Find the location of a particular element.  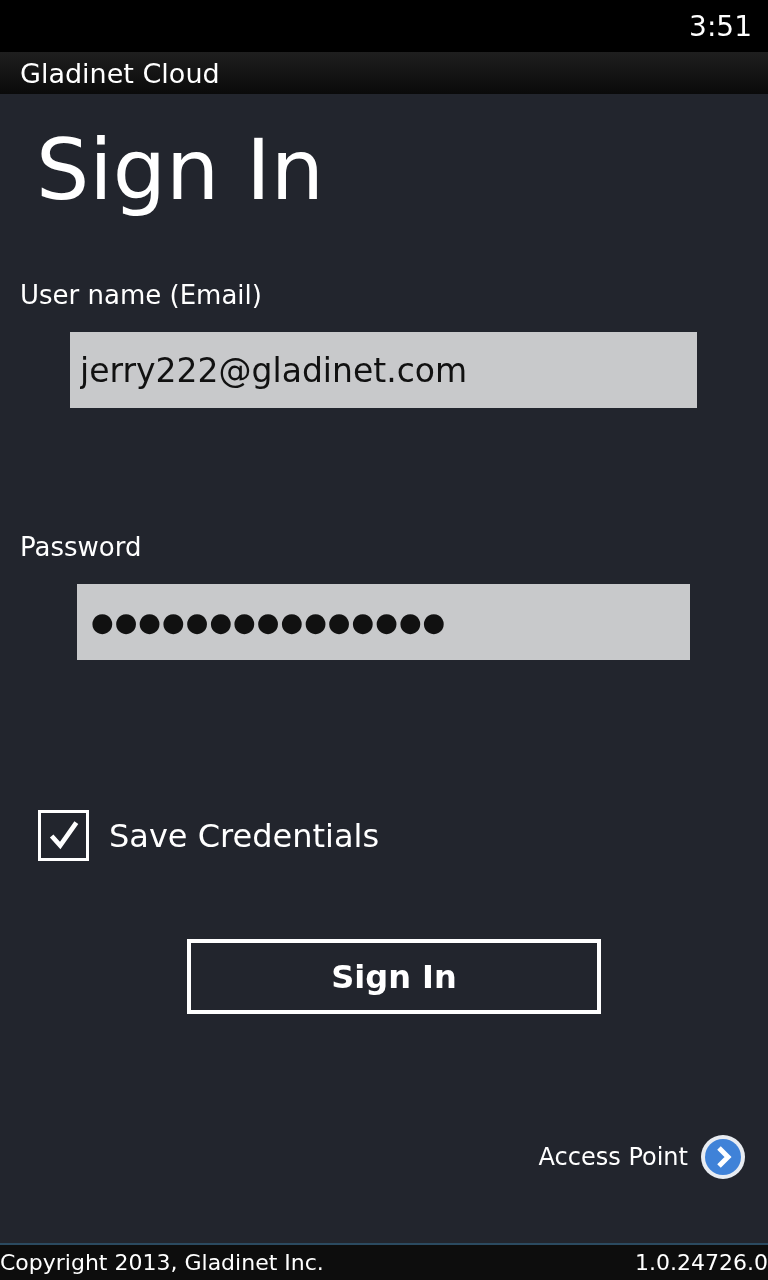

field-label: User name (Email) is located at coordinates (141, 295).